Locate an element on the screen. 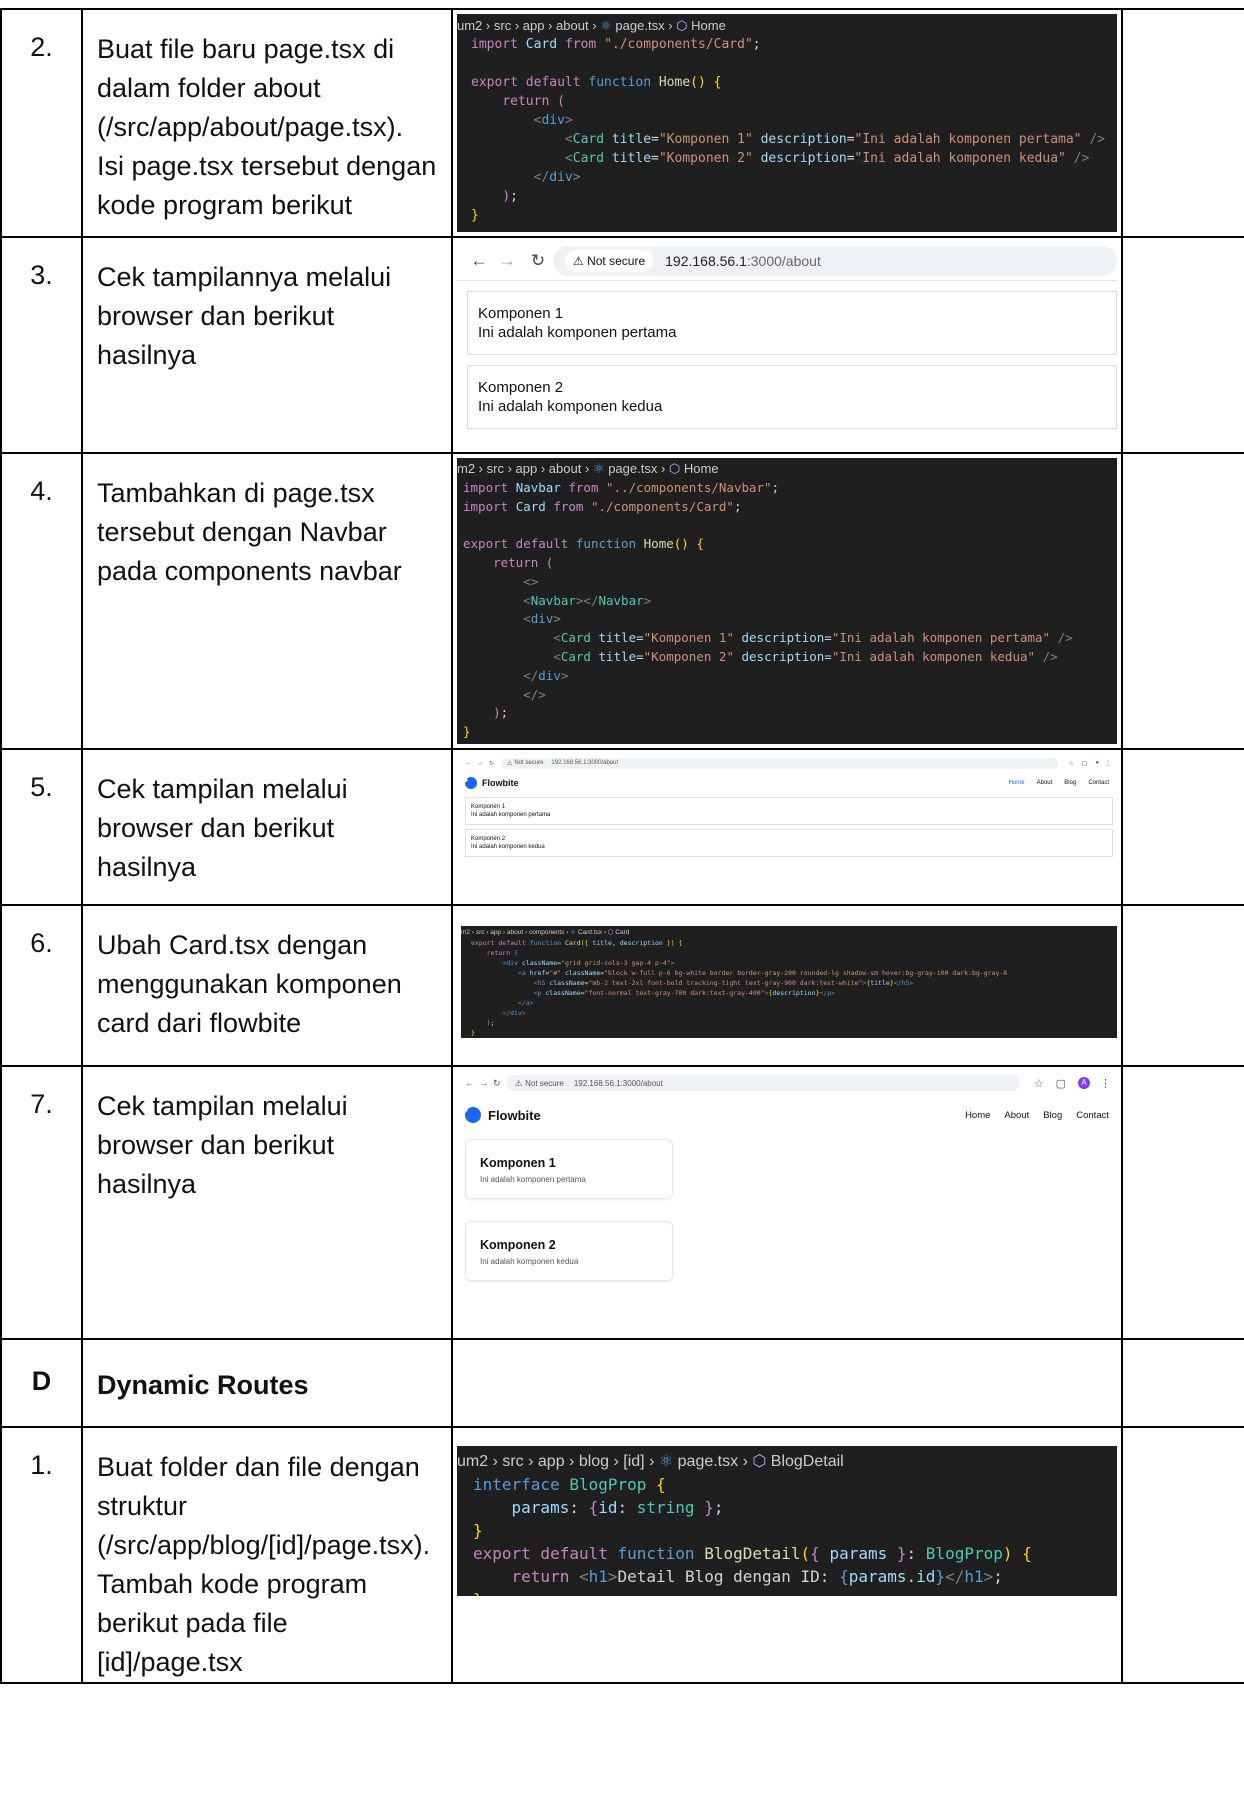 The height and width of the screenshot is (1813, 1244). row-number: 4. is located at coordinates (41, 601).